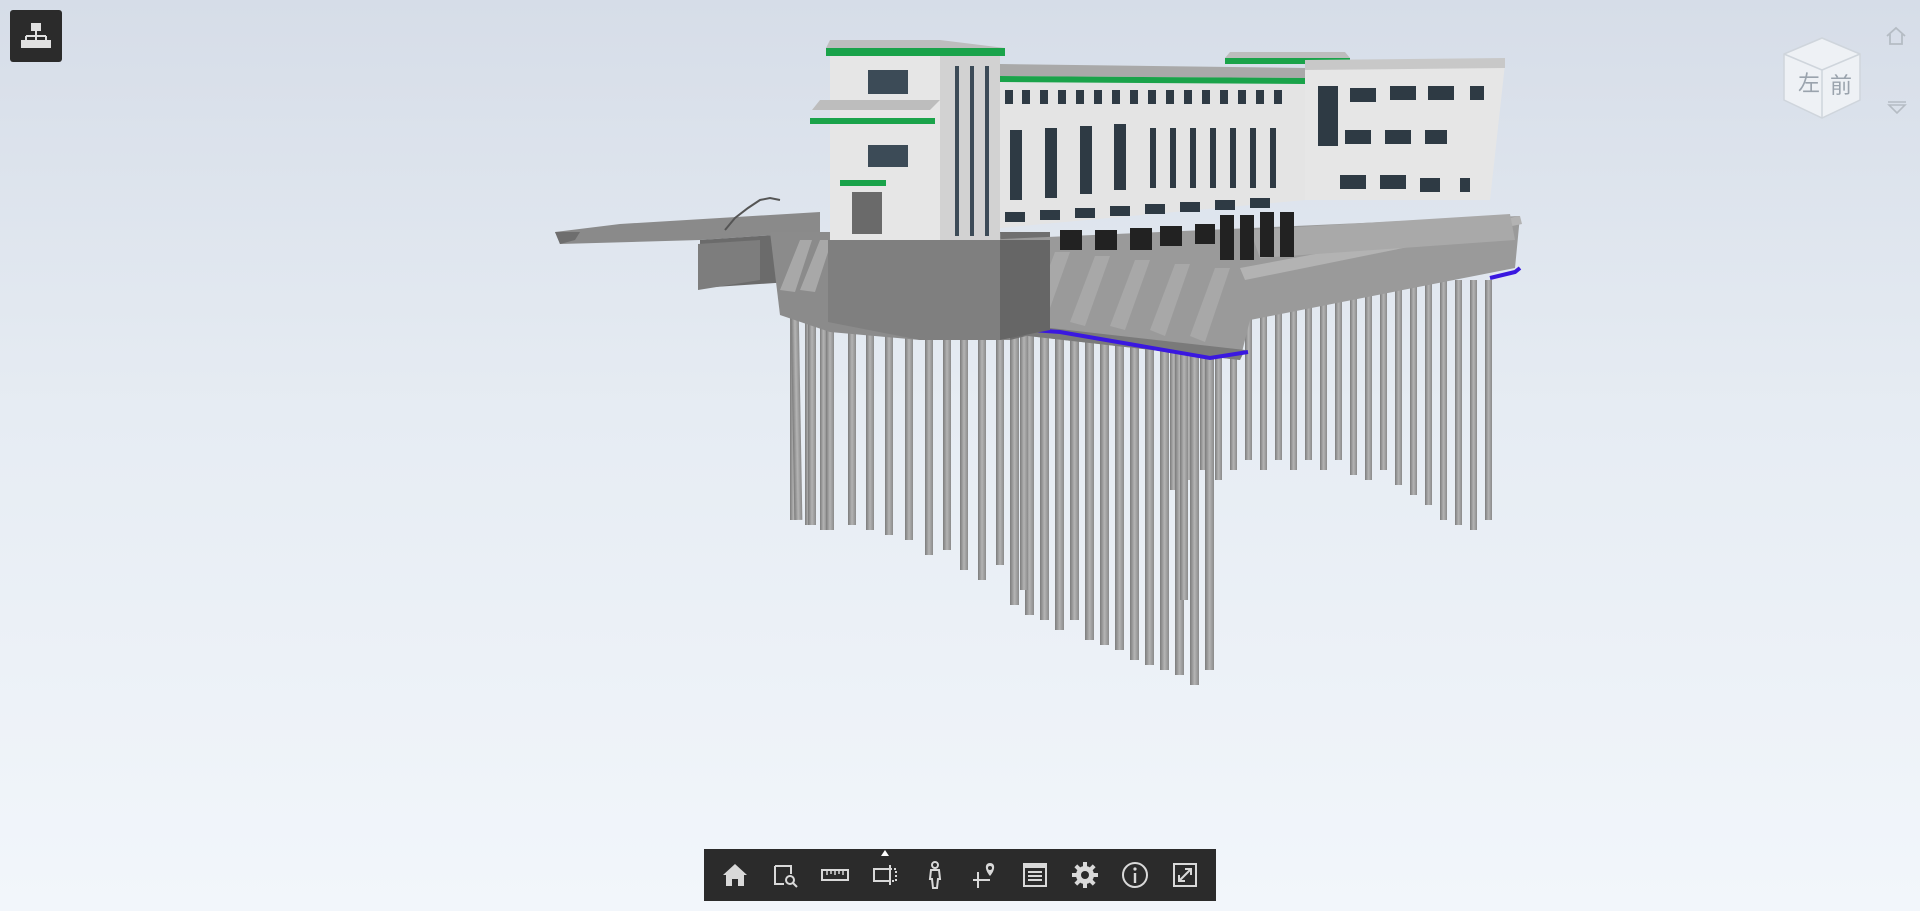 The height and width of the screenshot is (911, 1920). I want to click on viewcube-shape, so click(1822, 80).